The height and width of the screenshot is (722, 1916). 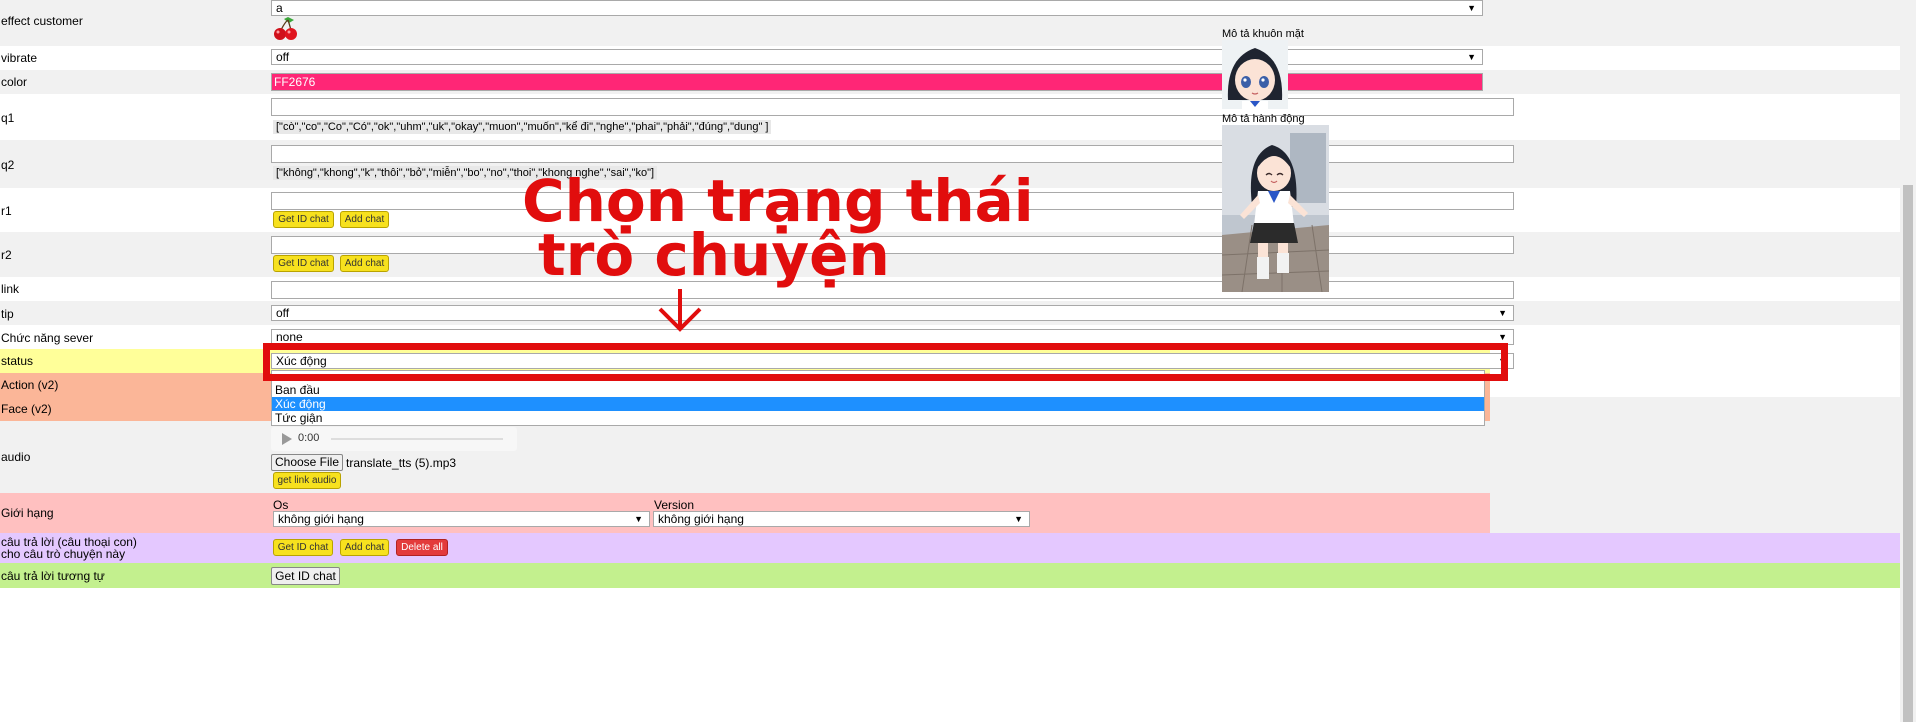 I want to click on label-server: Chức năng sever, so click(x=47, y=338).